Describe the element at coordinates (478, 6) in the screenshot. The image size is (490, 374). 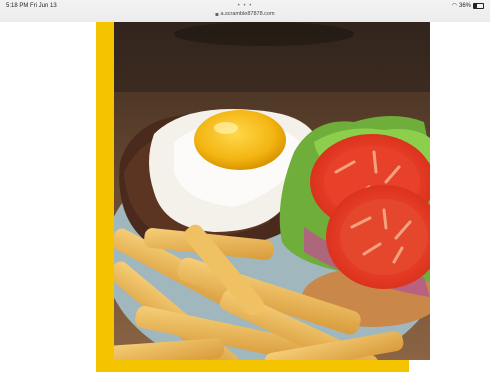
I see `battery-icon` at that location.